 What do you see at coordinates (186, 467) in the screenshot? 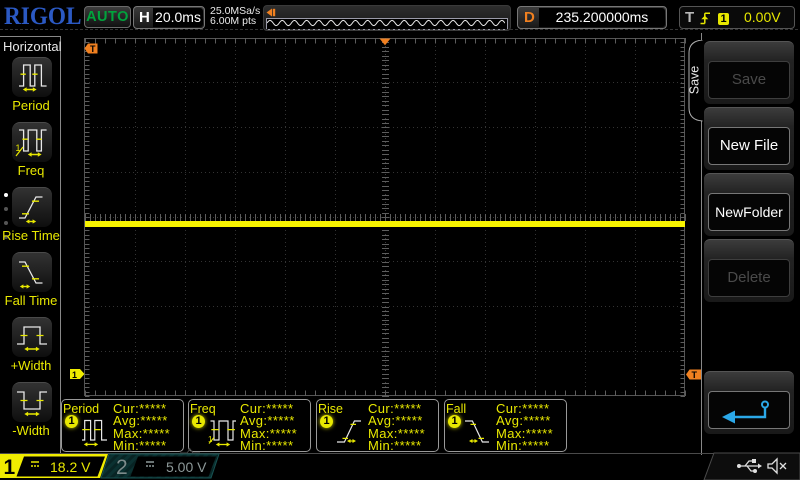
I see `svg-text: 5.00 V` at bounding box center [186, 467].